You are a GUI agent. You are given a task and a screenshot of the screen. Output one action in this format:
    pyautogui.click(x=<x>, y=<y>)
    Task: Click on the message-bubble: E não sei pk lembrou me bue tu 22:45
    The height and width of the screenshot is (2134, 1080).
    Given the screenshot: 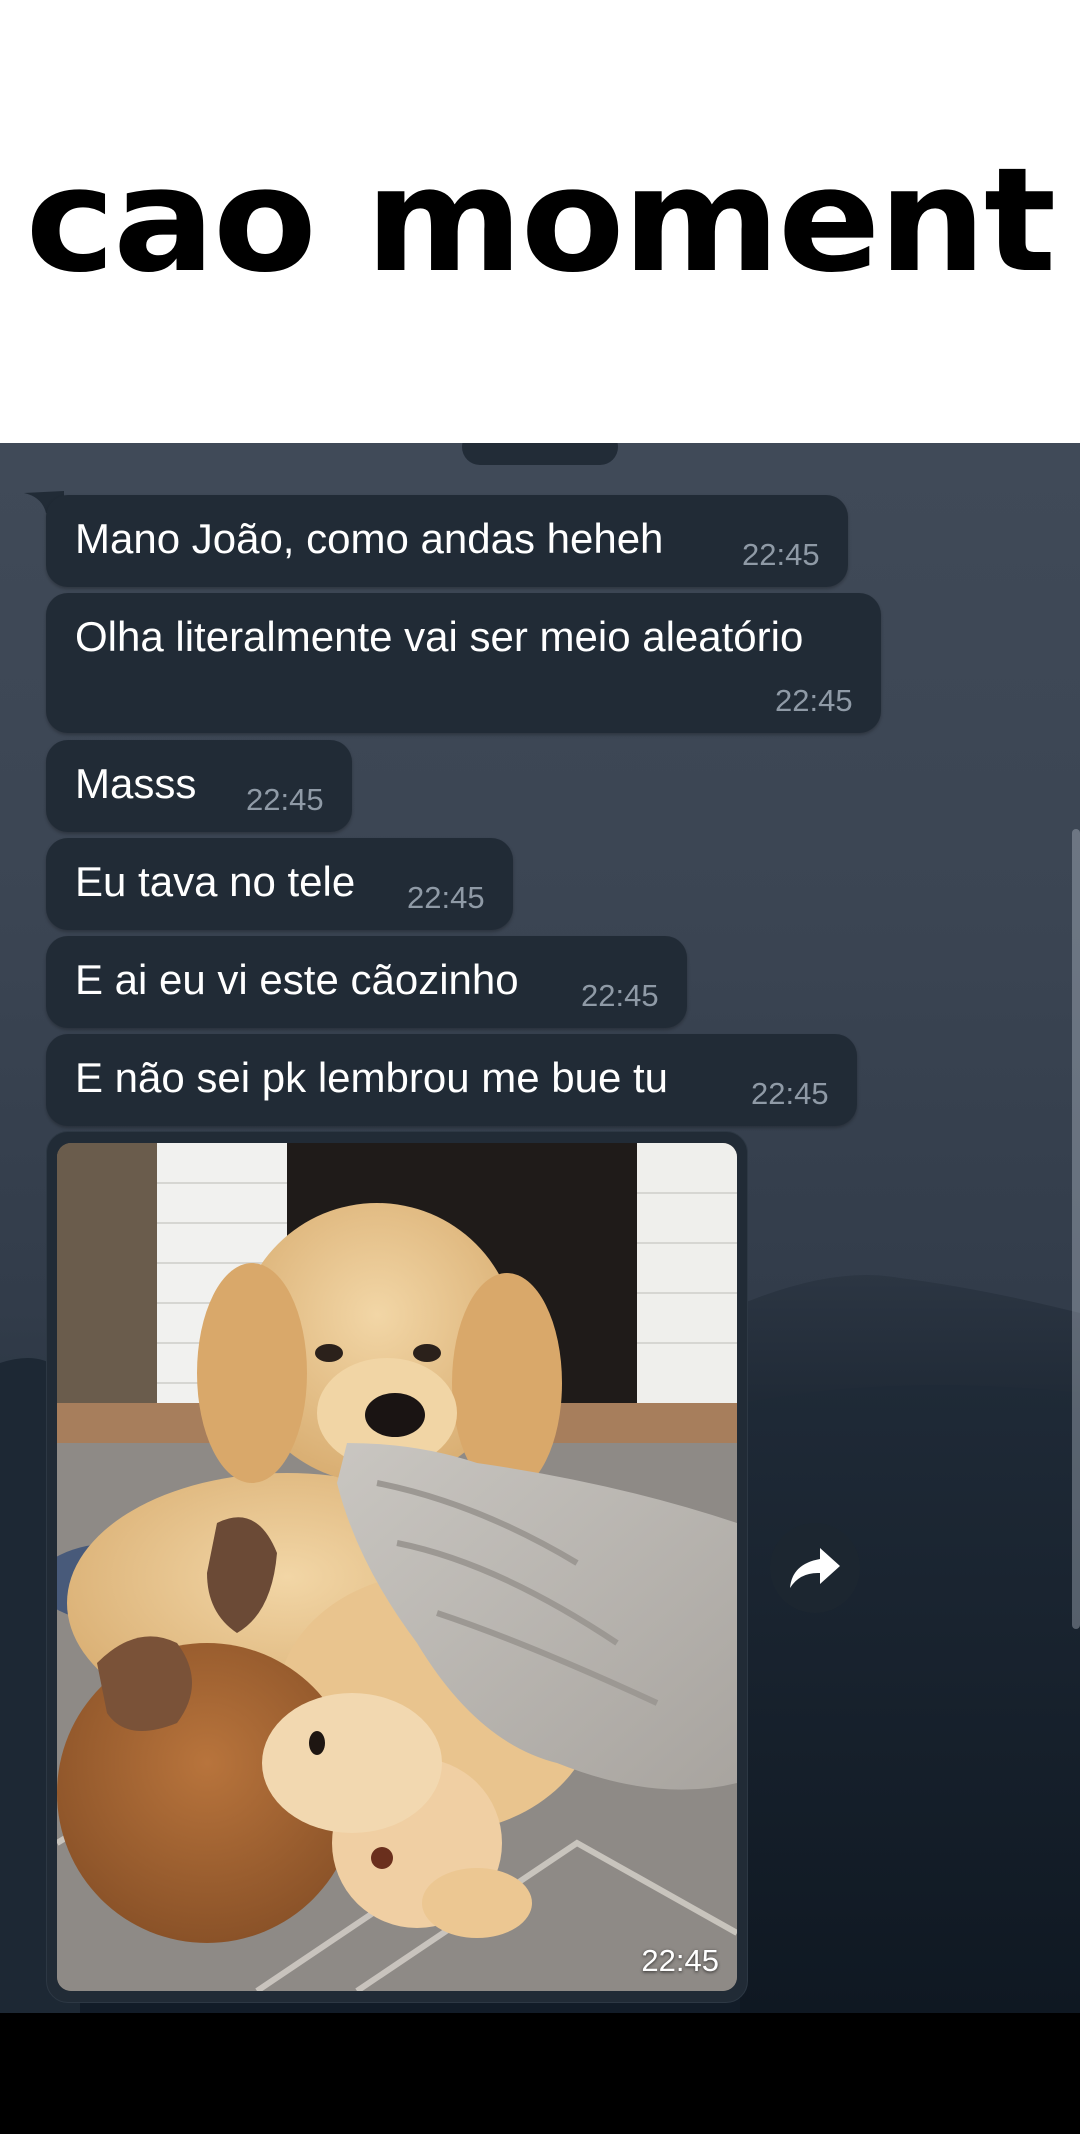 What is the action you would take?
    pyautogui.click(x=451, y=1080)
    